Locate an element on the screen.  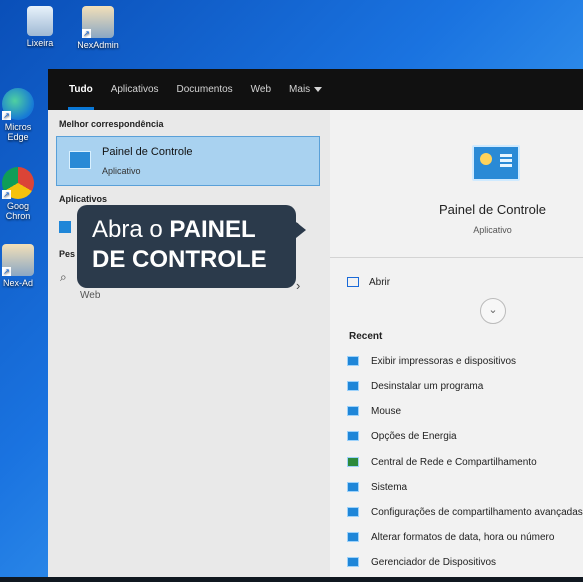
best-match-title: Painel de Controle is located at coordinates (147, 152).